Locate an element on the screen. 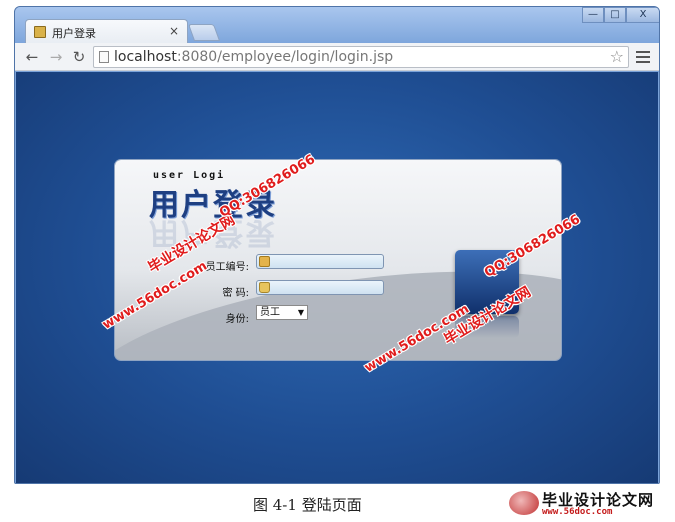  brand-logo: 毕业设计论文网 www.56doc.com is located at coordinates (590, 504).